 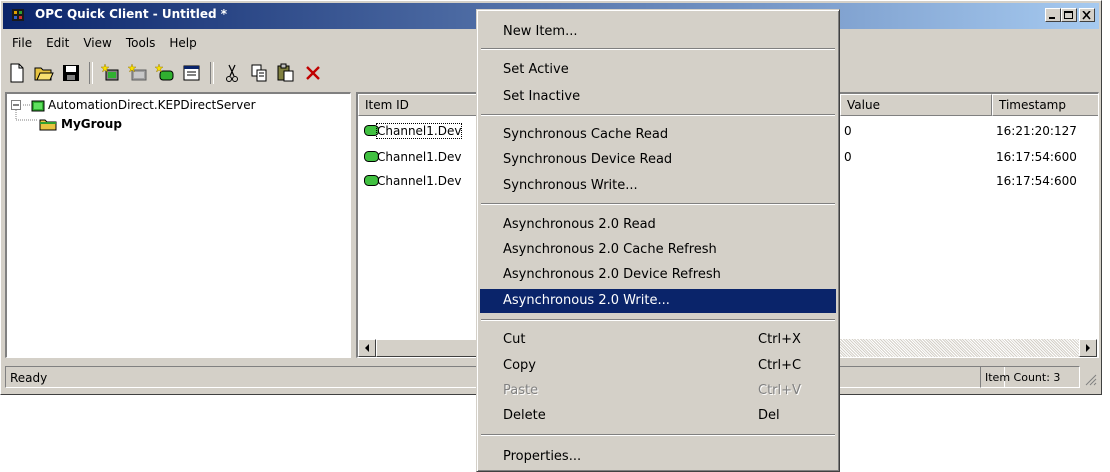 I want to click on new-button, so click(x=17, y=73).